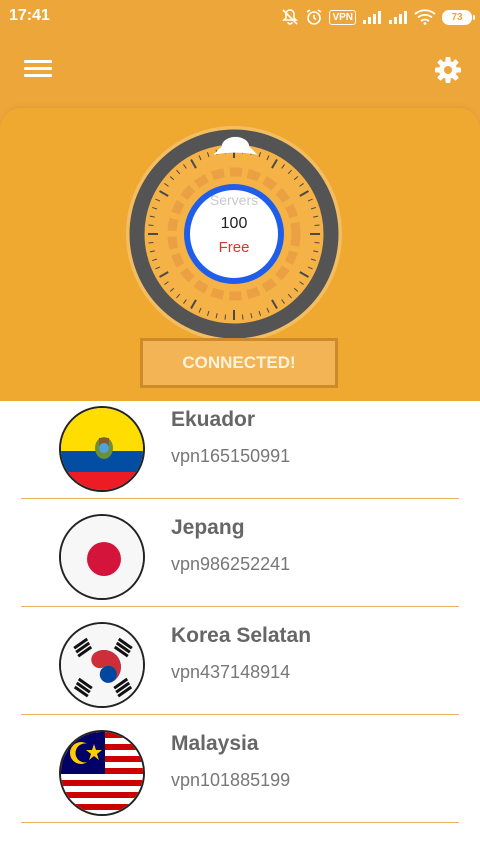 The width and height of the screenshot is (480, 853). What do you see at coordinates (239, 363) in the screenshot?
I see `connect-button: CONNECTED!` at bounding box center [239, 363].